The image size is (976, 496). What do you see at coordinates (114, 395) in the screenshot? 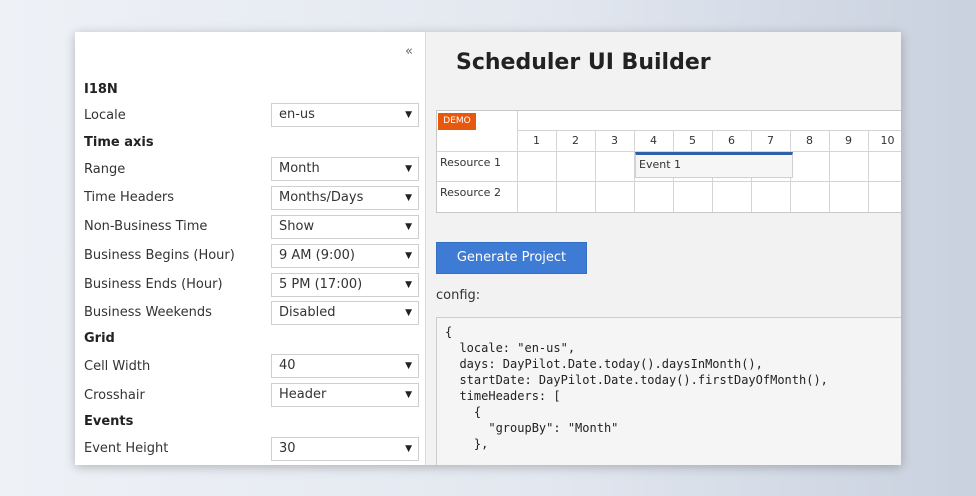
I see `crosshair-label: Crosshair` at bounding box center [114, 395].